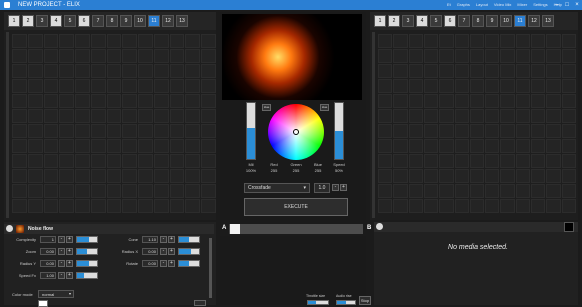 The image size is (582, 307). Describe the element at coordinates (48, 275) in the screenshot. I see `fx-param-value: 1.00` at that location.